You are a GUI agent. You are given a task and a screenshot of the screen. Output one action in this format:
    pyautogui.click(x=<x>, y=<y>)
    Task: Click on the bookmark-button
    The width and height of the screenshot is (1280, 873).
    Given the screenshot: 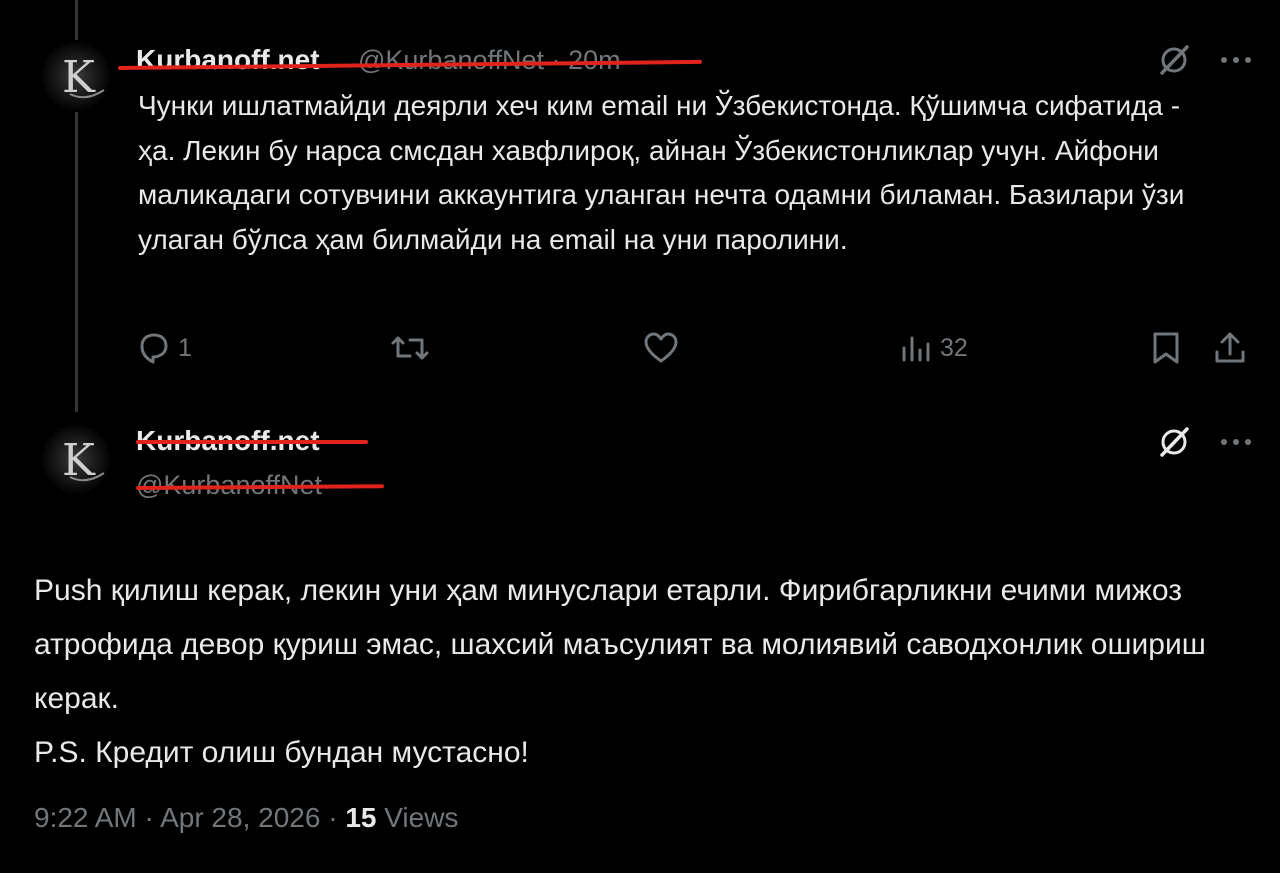 What is the action you would take?
    pyautogui.click(x=1166, y=348)
    